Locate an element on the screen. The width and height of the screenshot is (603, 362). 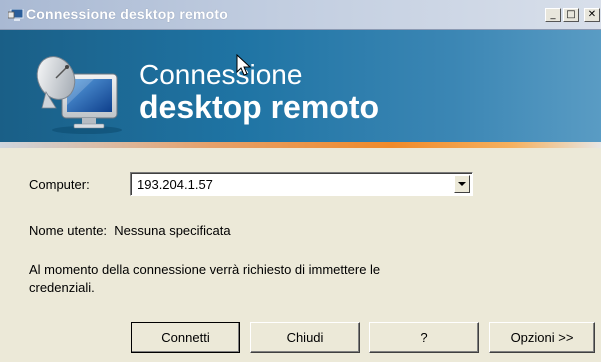
minimize-button: _ is located at coordinates (553, 15).